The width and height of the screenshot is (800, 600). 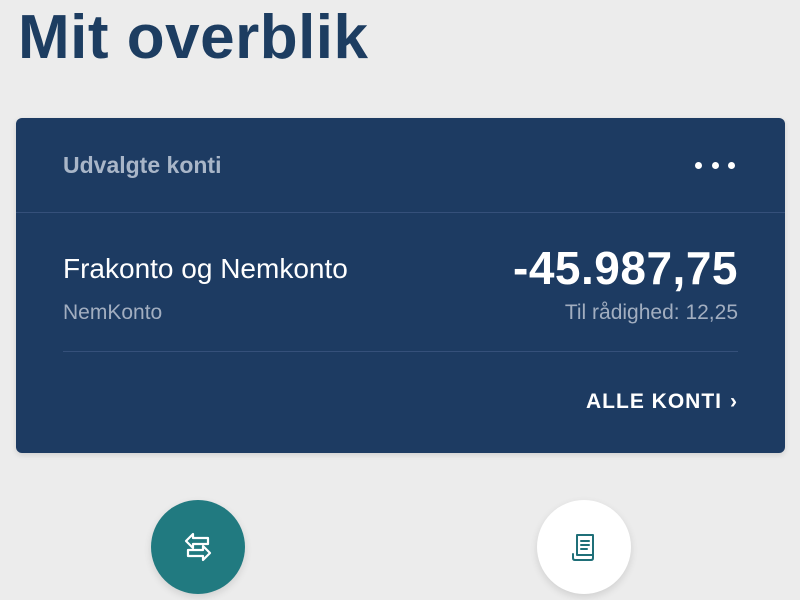 What do you see at coordinates (734, 401) in the screenshot?
I see `chevron-right-icon: ›` at bounding box center [734, 401].